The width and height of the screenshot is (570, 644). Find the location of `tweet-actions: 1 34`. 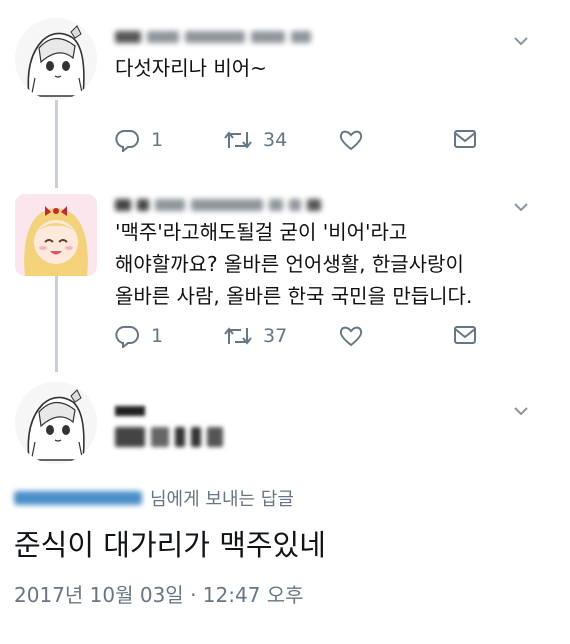

tweet-actions: 1 34 is located at coordinates (315, 144).